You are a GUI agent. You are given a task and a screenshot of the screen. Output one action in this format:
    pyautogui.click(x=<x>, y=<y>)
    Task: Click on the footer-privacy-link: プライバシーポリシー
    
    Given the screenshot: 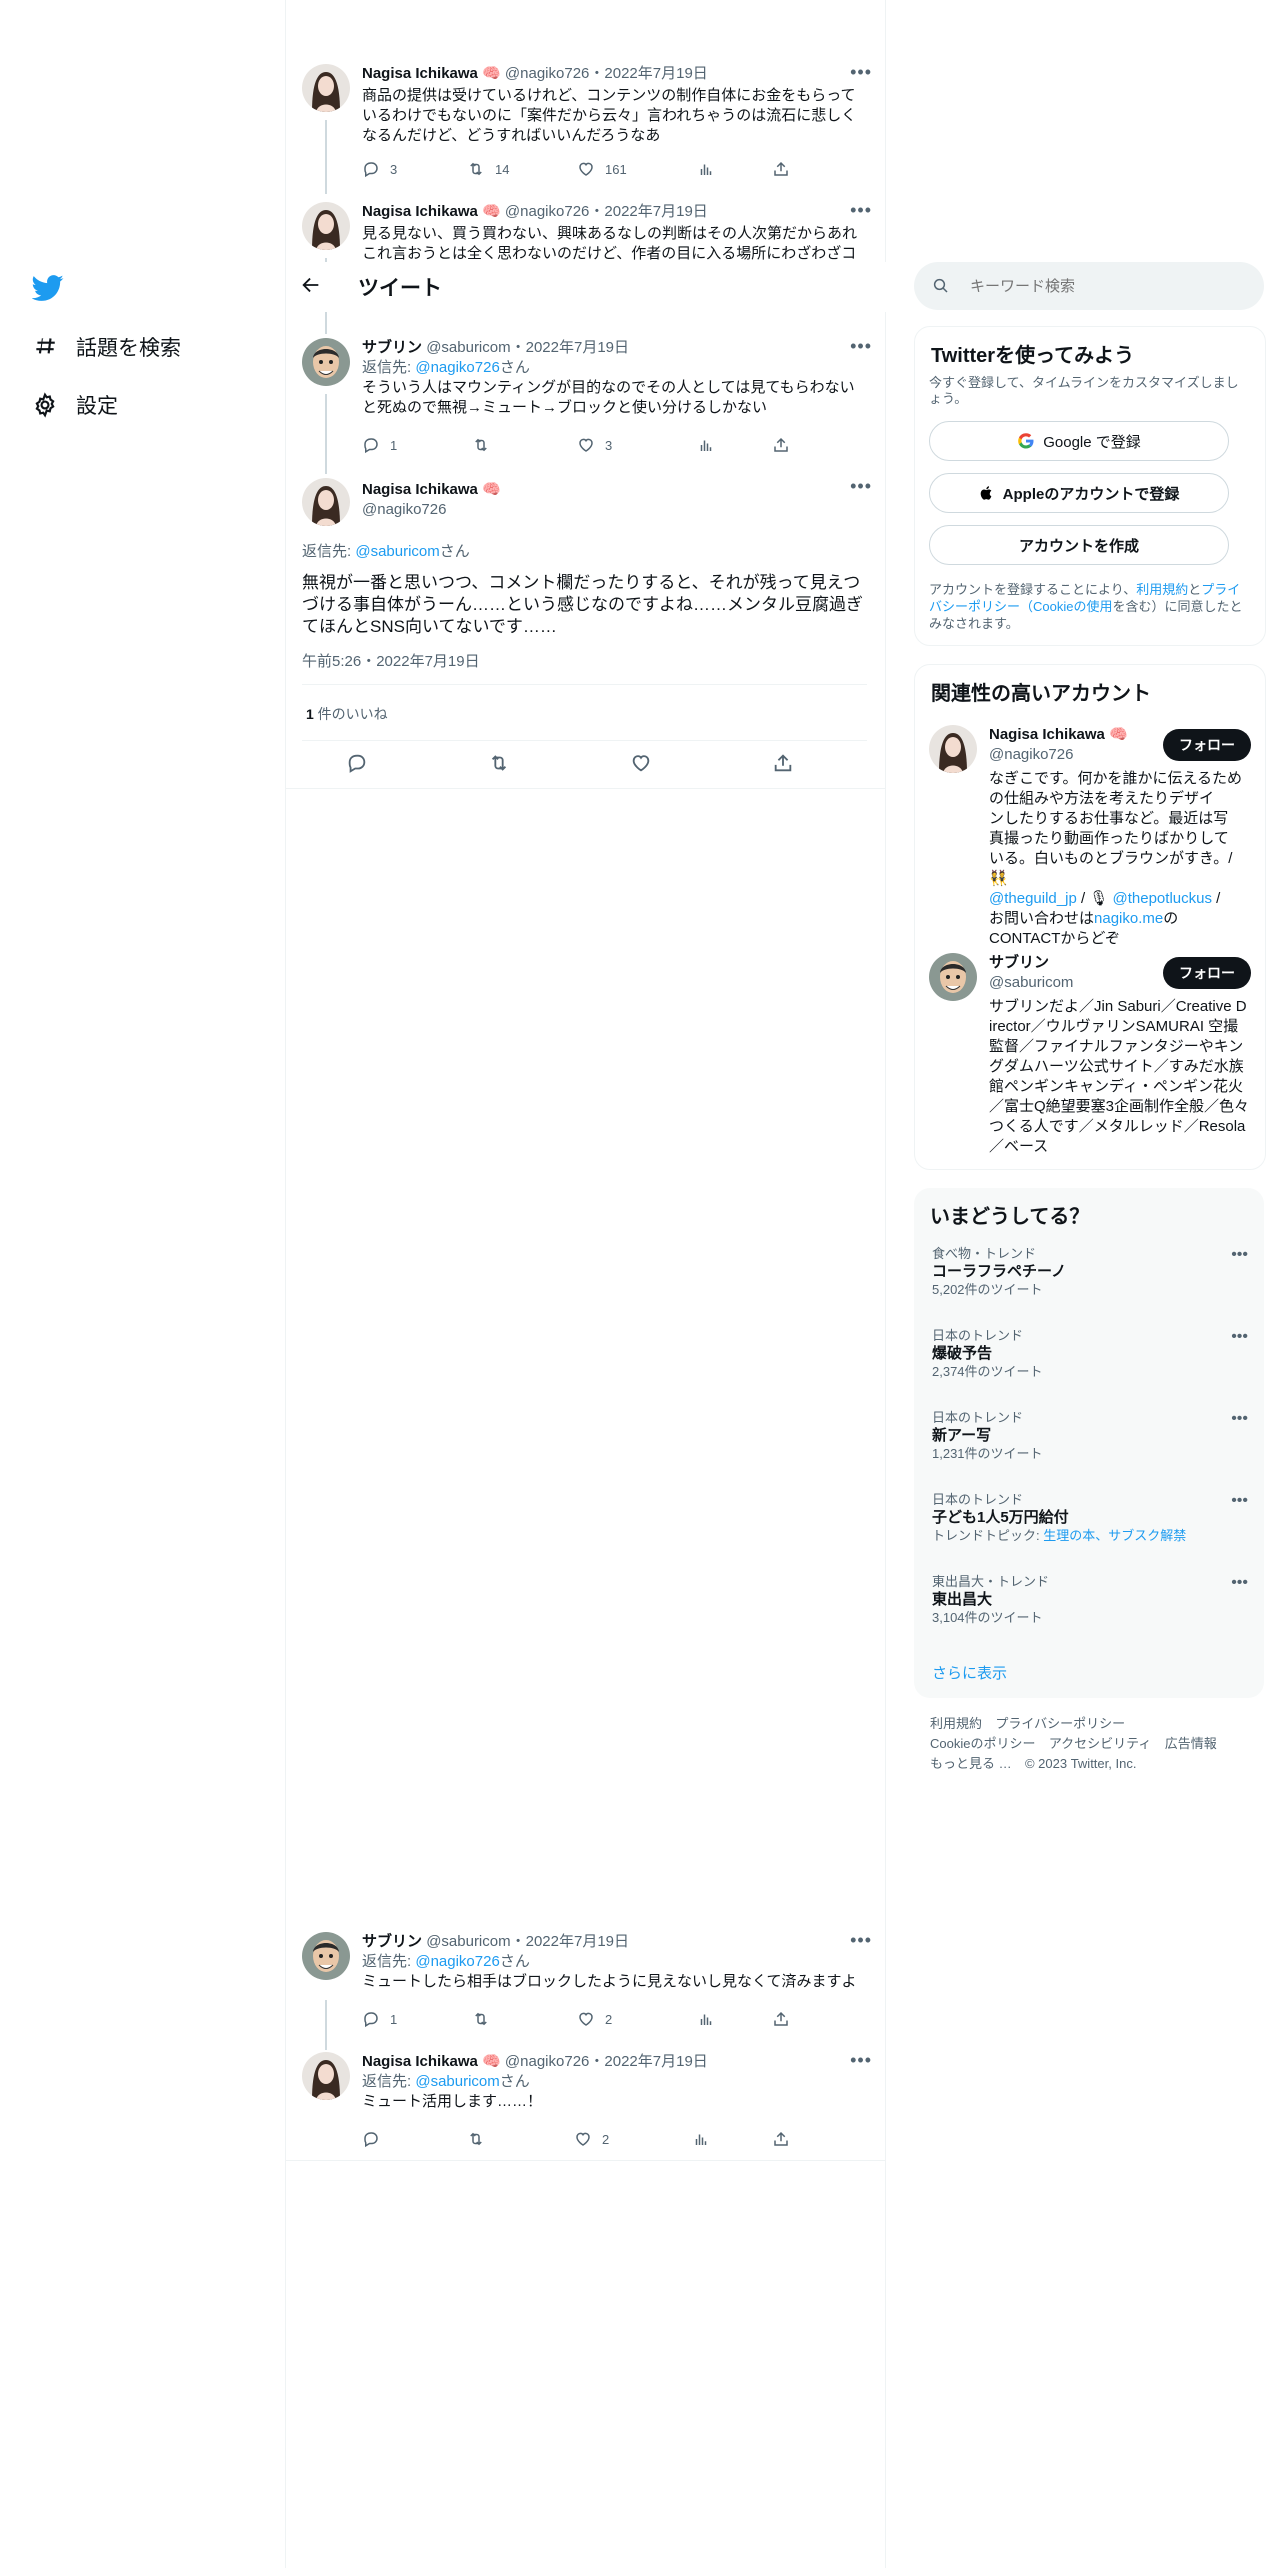 What is the action you would take?
    pyautogui.click(x=1060, y=1723)
    